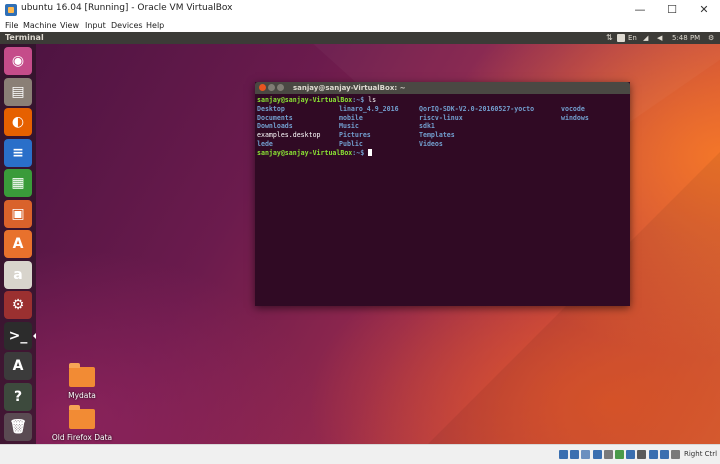  I want to click on amazon-icon-glyph: a, so click(18, 274).